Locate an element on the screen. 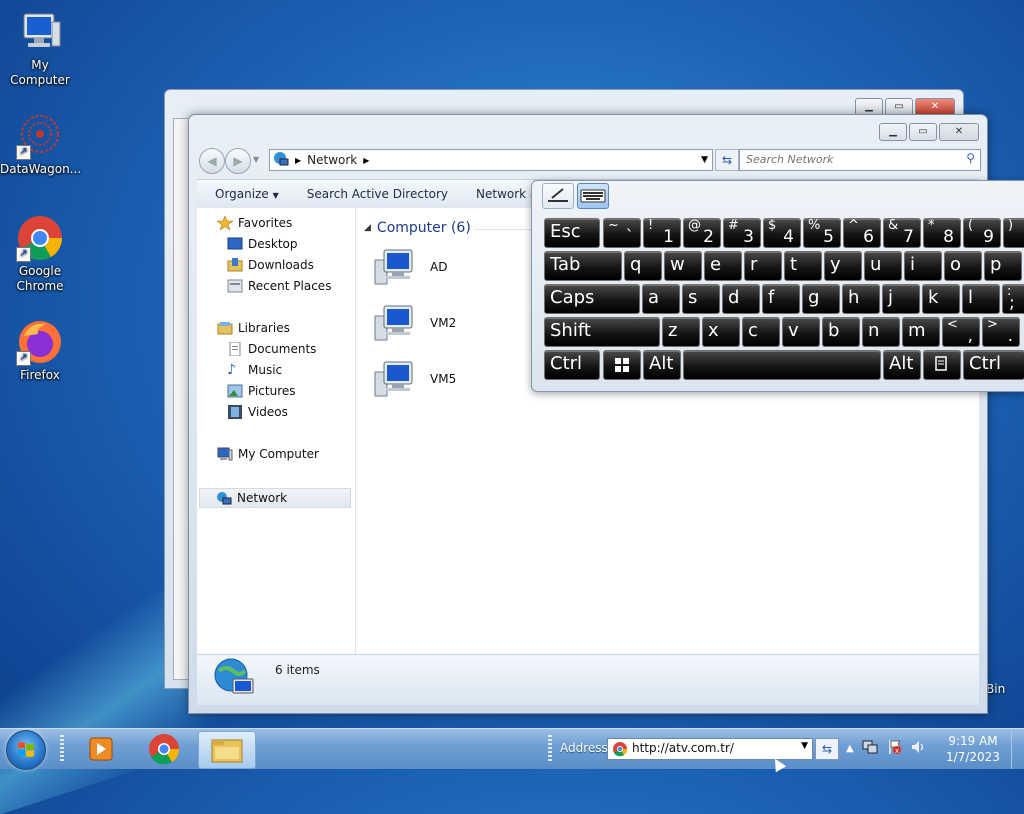  refresh-button: ⇆ is located at coordinates (727, 160).